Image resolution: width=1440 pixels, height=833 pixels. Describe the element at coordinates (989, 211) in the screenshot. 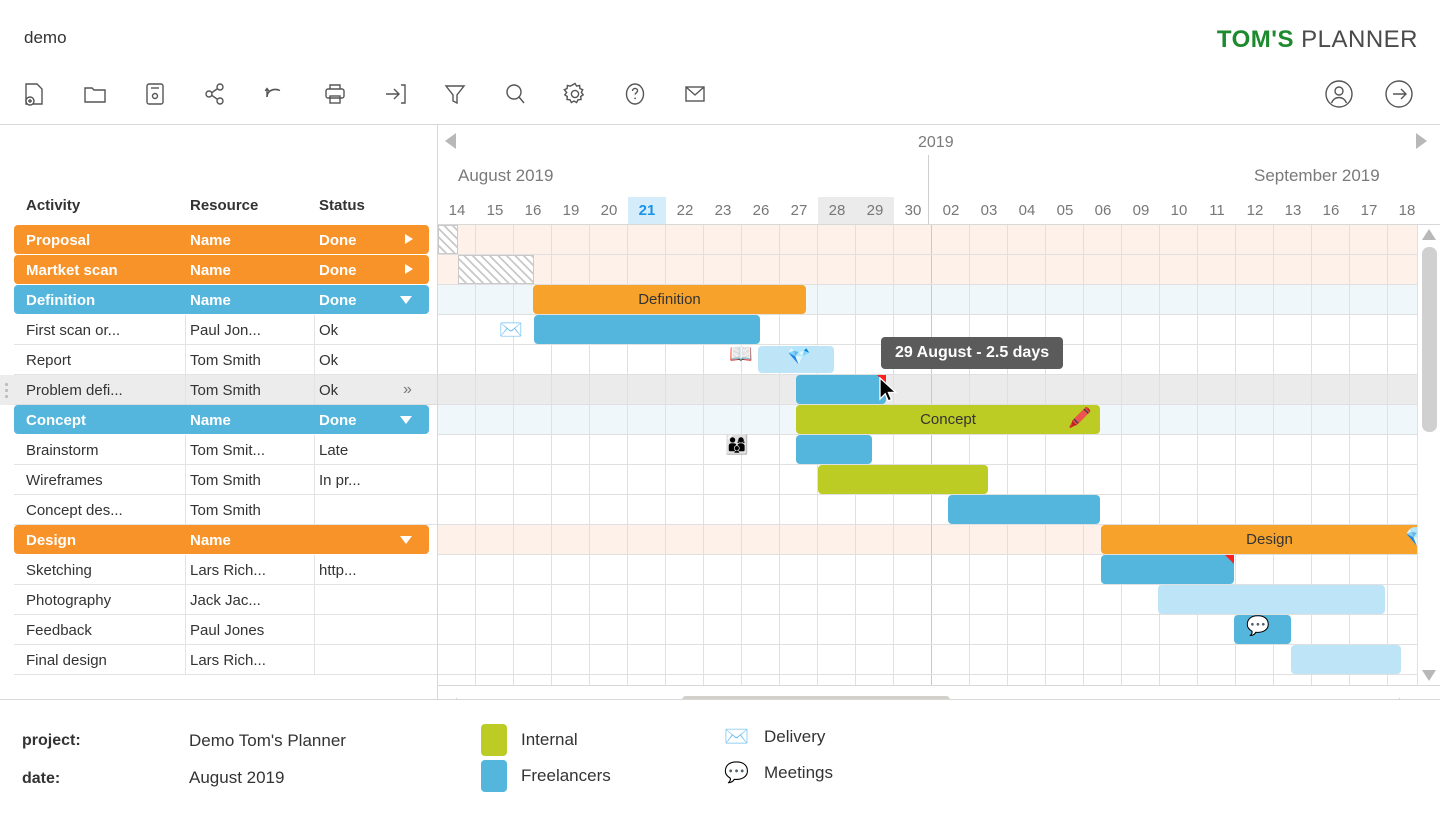

I see `day-column-header: 03` at that location.